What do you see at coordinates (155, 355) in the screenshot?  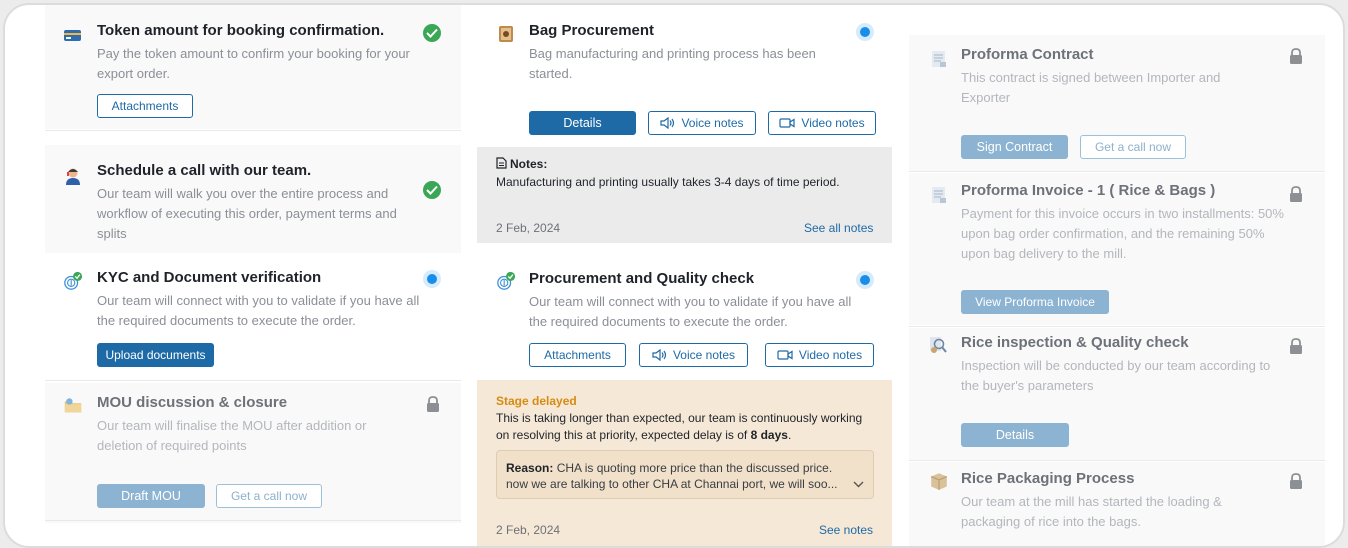 I see `upload-documents-button: Upload documents` at bounding box center [155, 355].